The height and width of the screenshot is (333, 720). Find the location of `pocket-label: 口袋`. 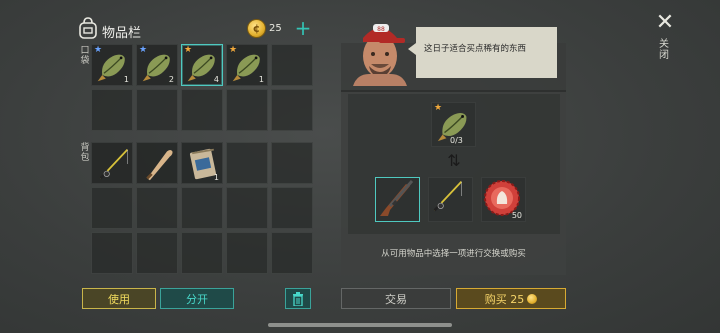

pocket-label: 口袋 is located at coordinates (85, 56).